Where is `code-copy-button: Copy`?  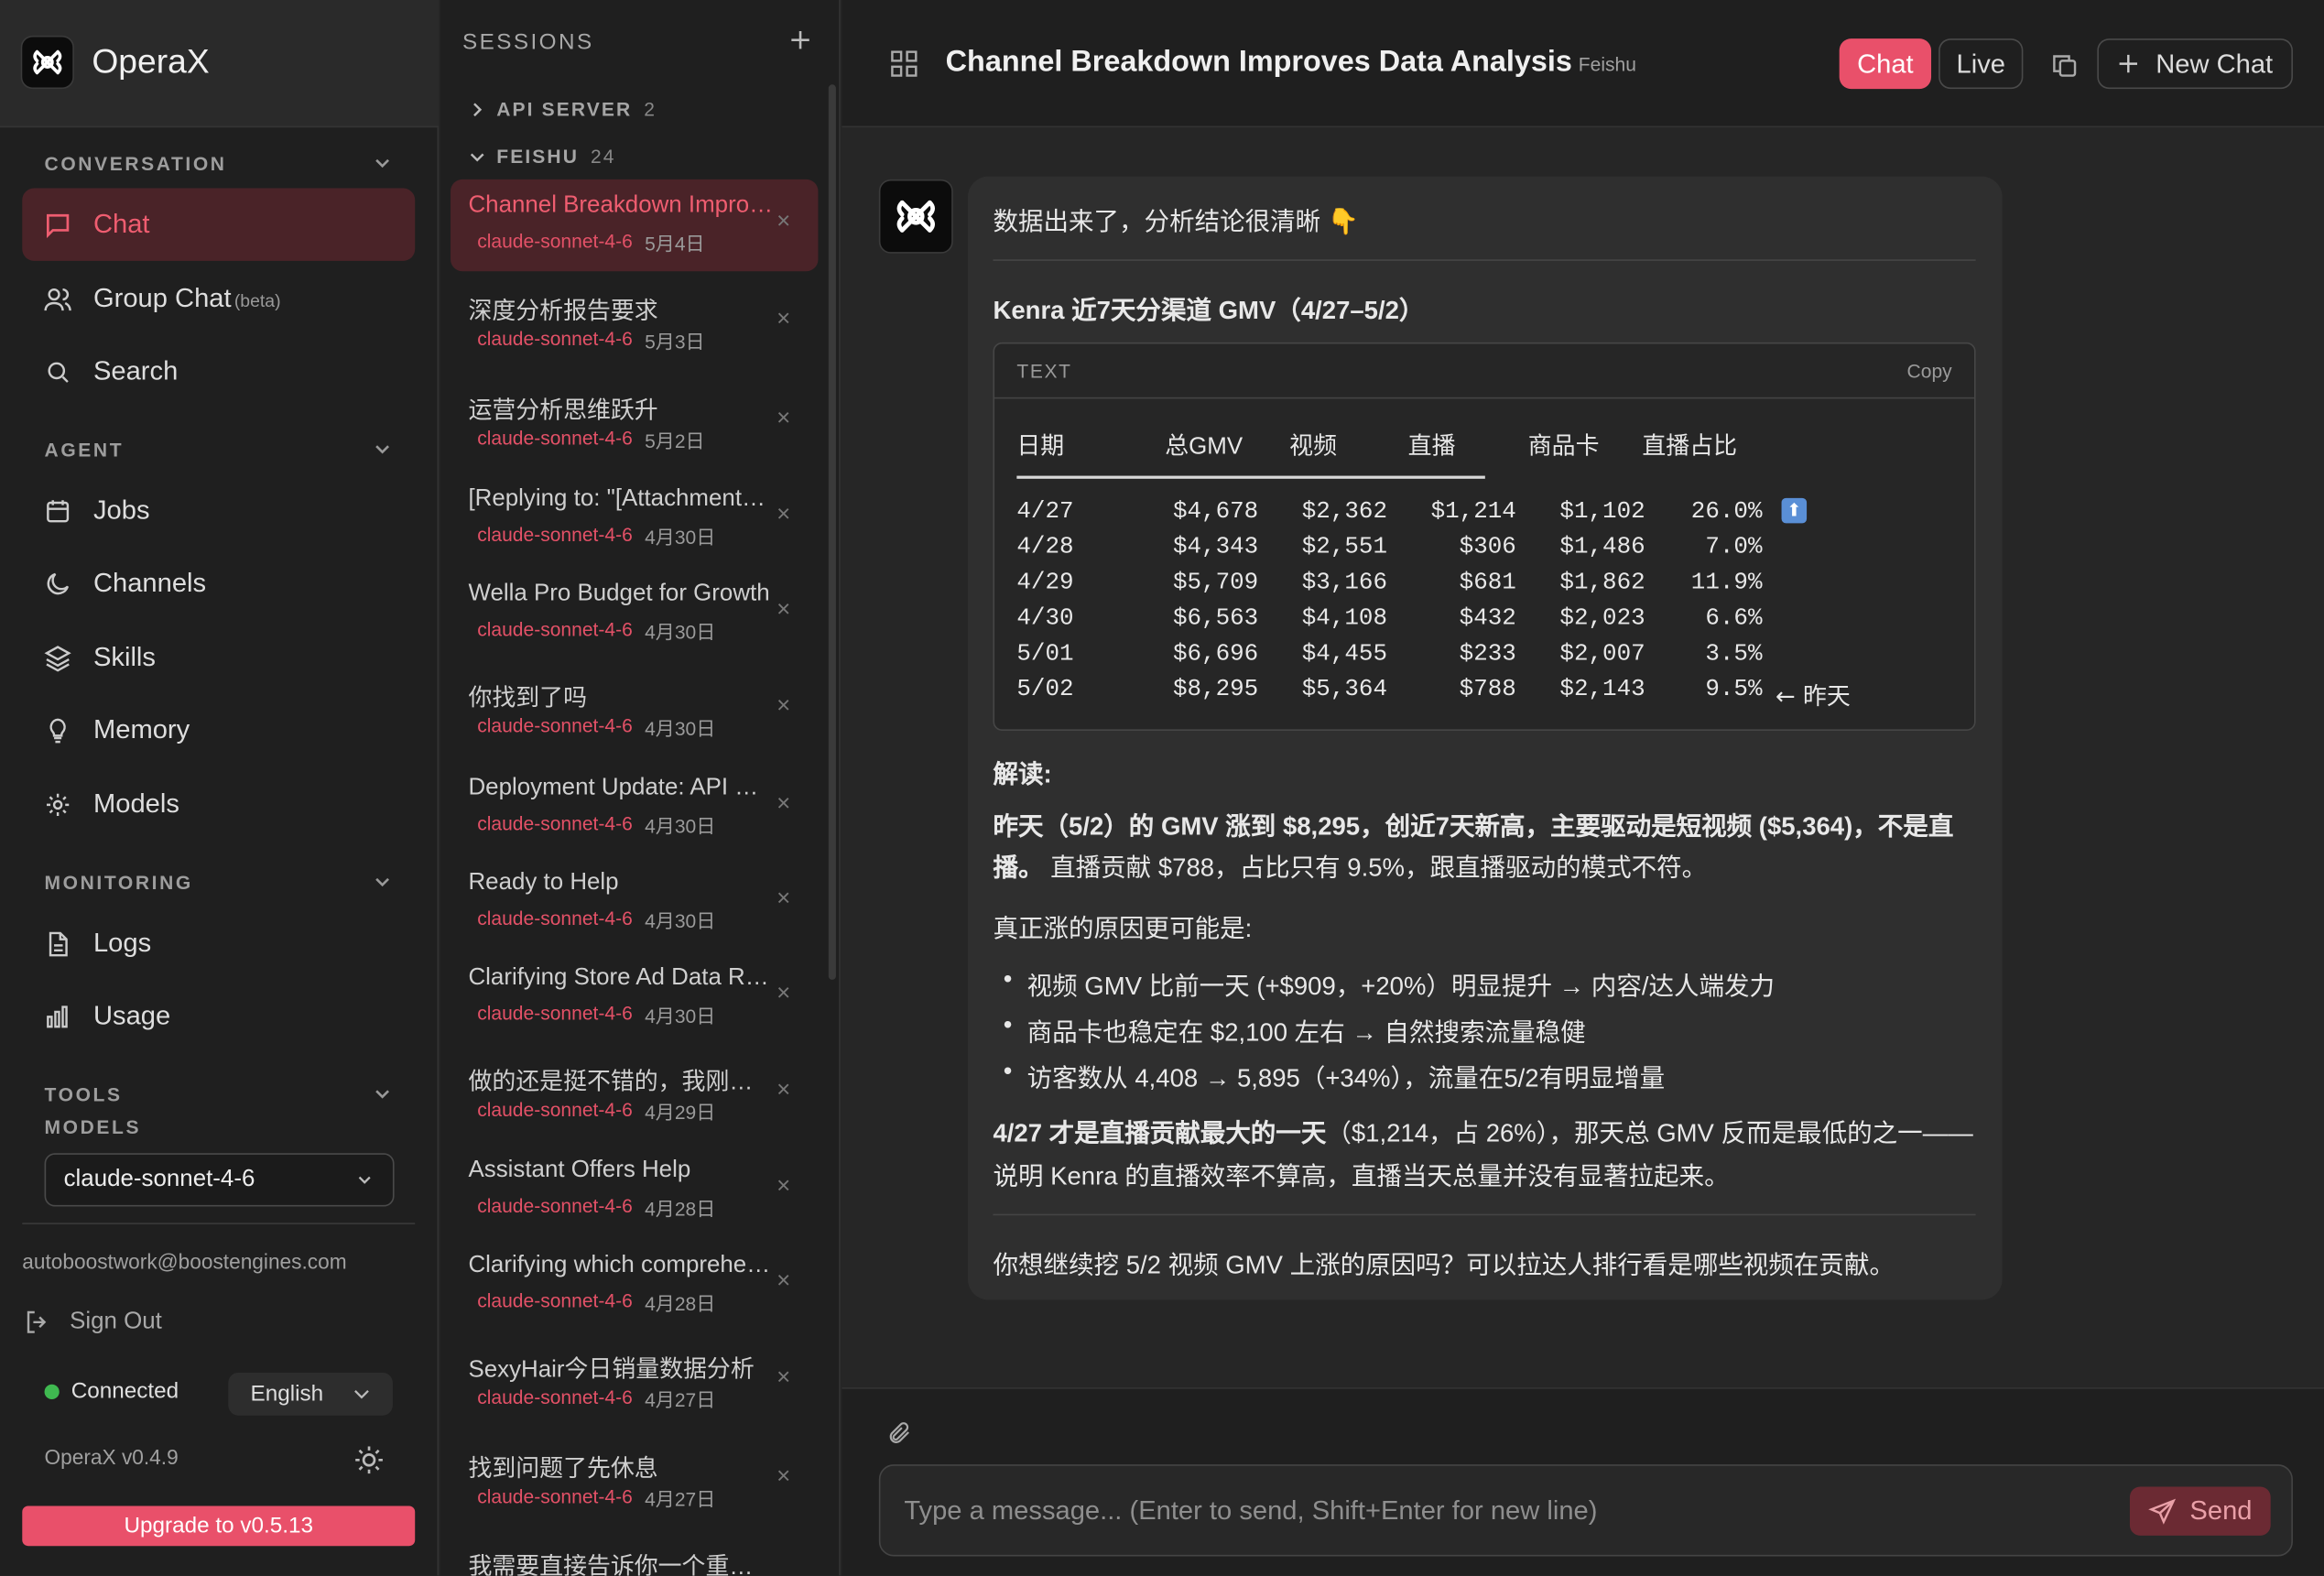 code-copy-button: Copy is located at coordinates (1929, 371).